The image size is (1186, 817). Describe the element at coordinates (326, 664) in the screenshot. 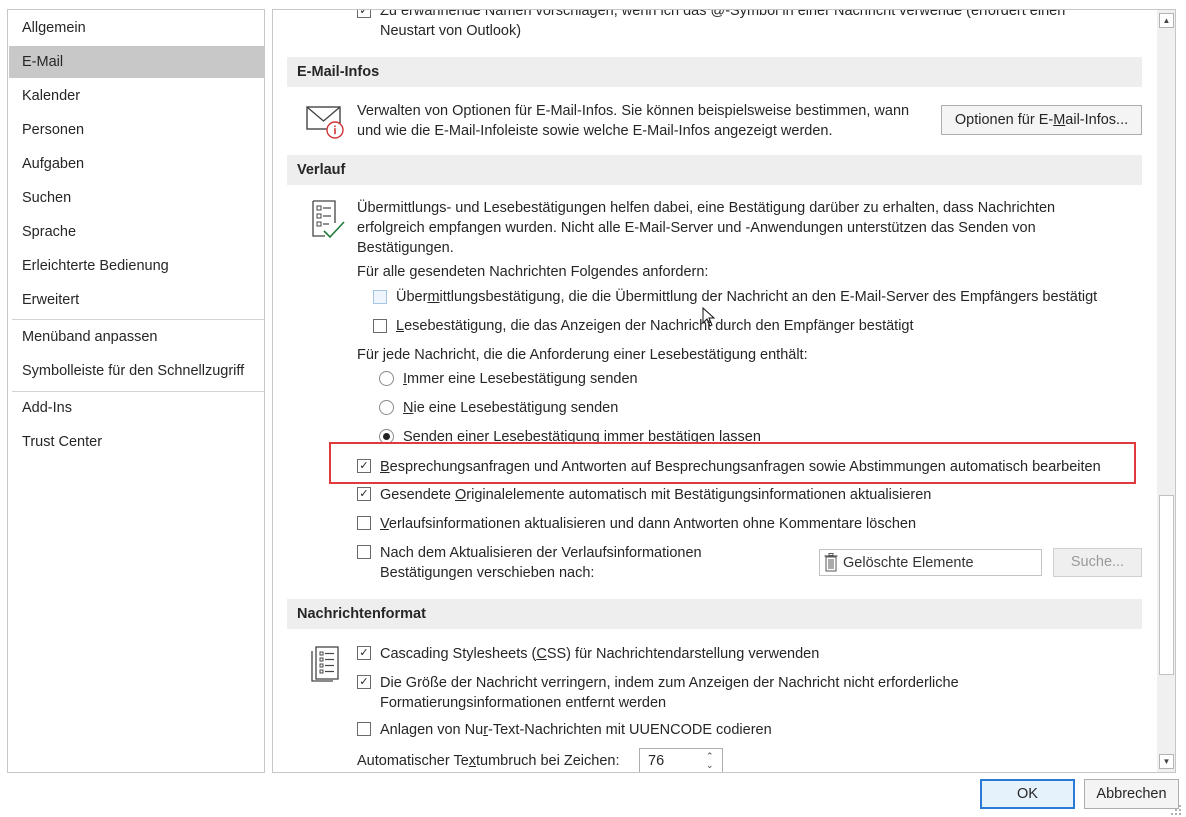

I see `message-format-icon` at that location.